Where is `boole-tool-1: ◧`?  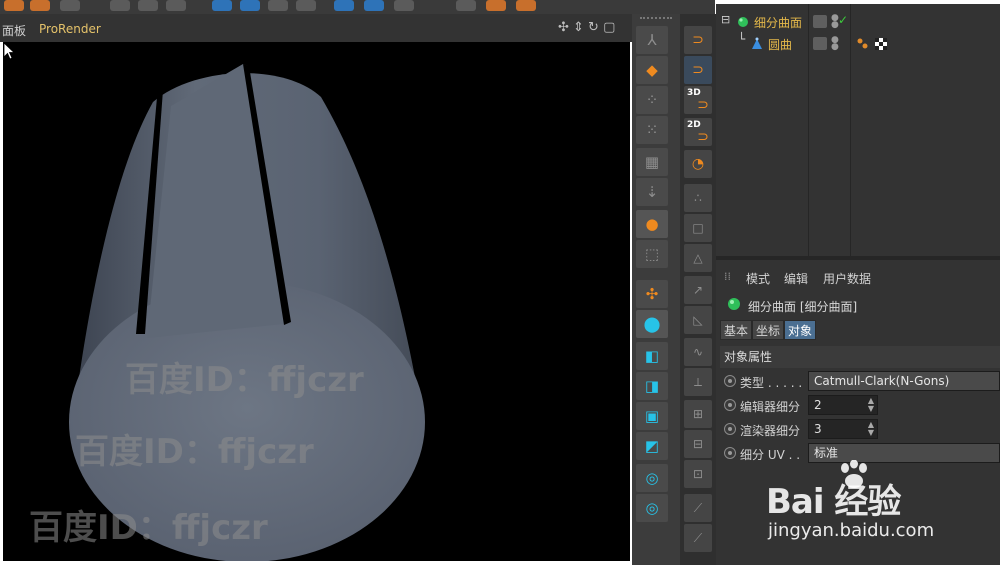 boole-tool-1: ◧ is located at coordinates (652, 356).